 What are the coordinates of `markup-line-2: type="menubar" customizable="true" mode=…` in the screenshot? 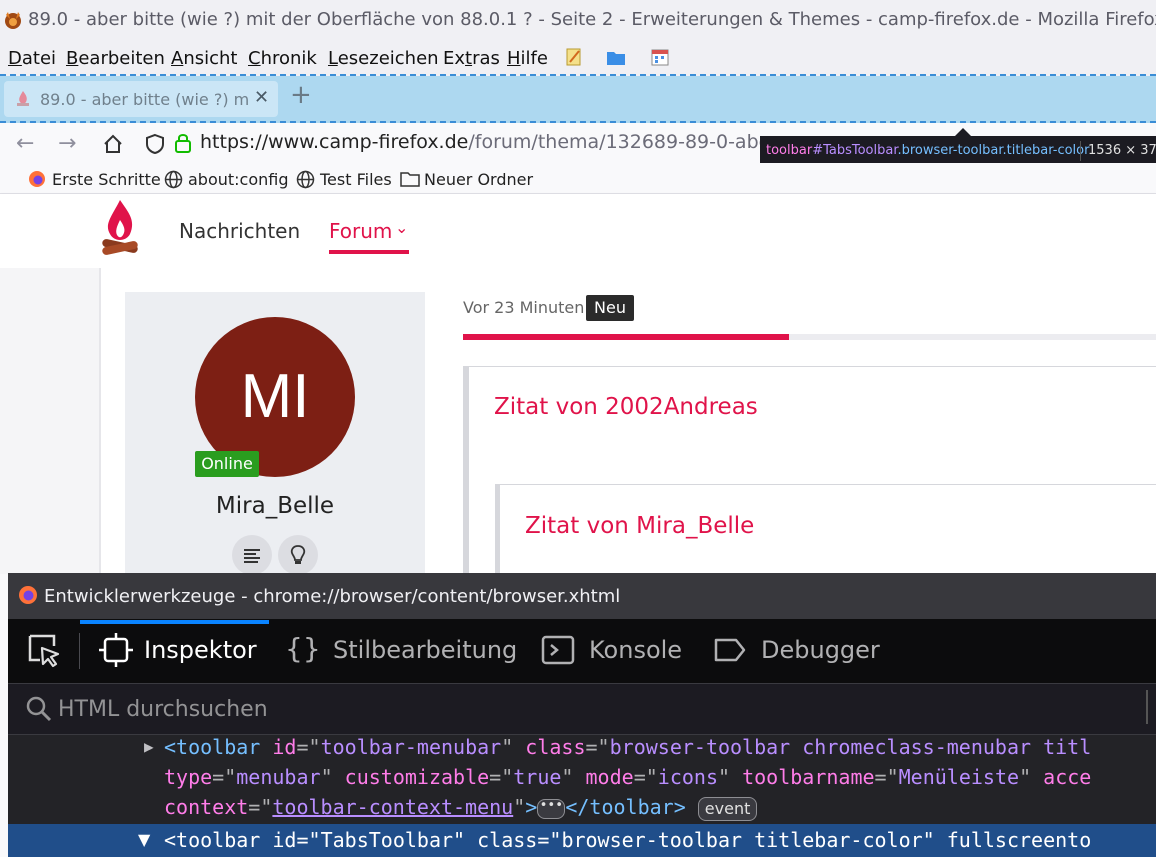 It's located at (627, 777).